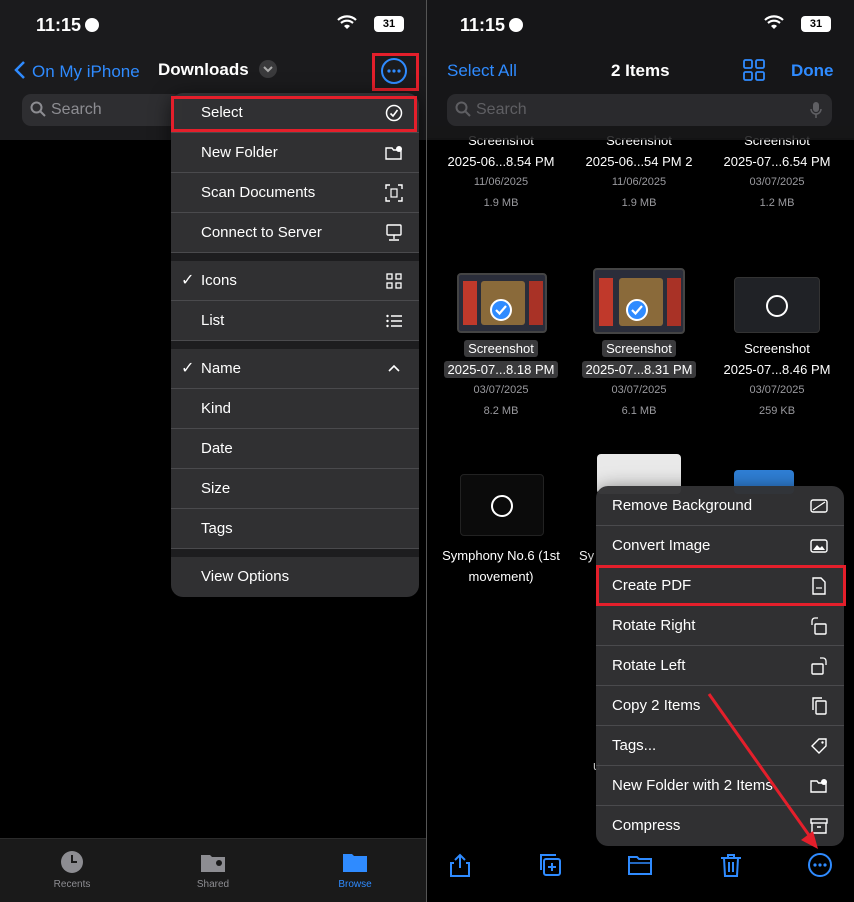  Describe the element at coordinates (550, 865) in the screenshot. I see `duplicate-icon` at that location.